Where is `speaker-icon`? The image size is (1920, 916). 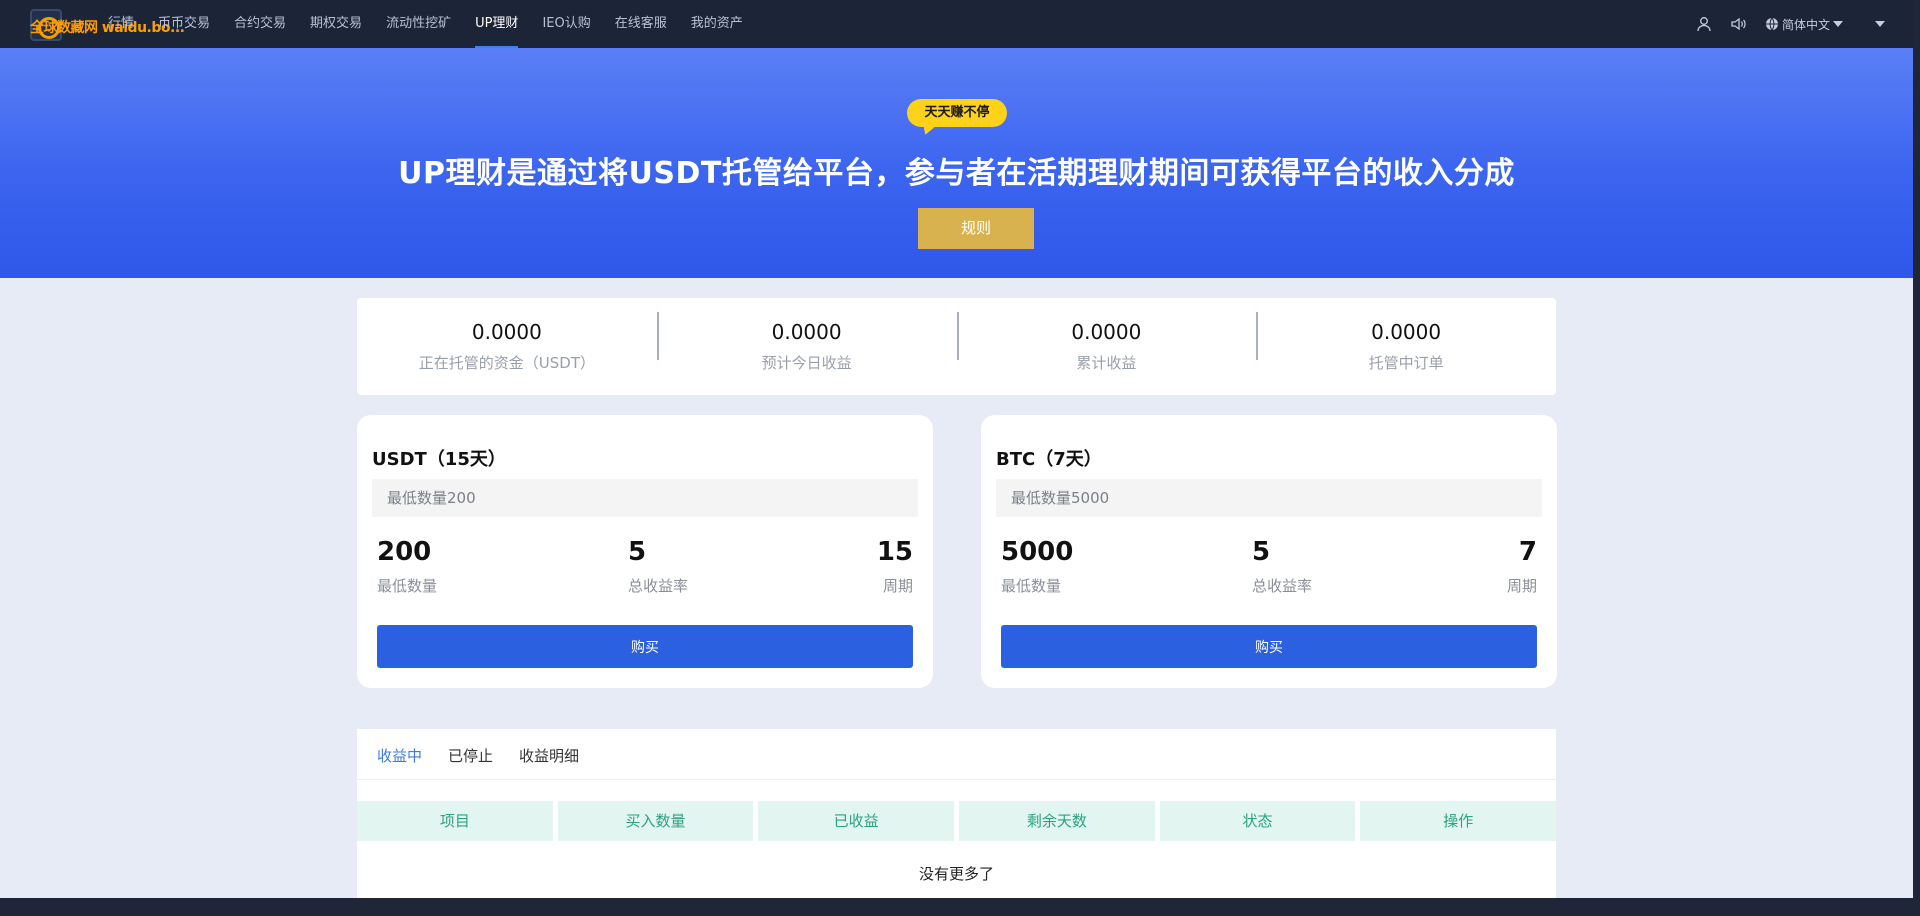 speaker-icon is located at coordinates (1738, 24).